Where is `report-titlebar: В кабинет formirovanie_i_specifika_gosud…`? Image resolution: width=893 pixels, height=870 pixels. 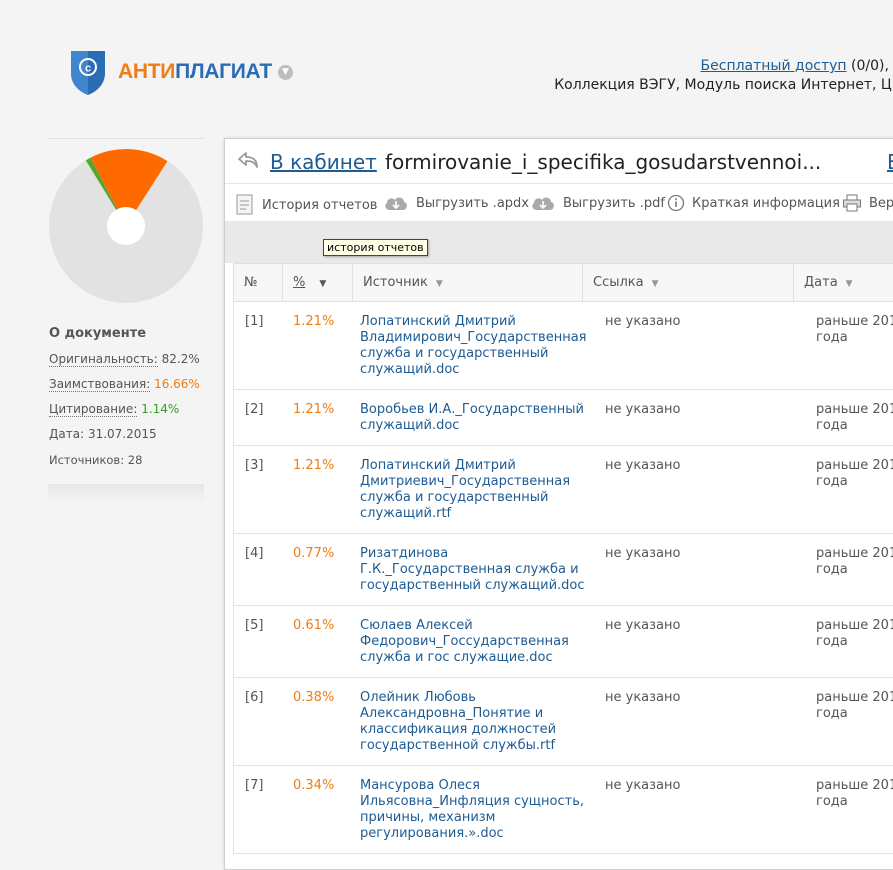
report-titlebar: В кабинет formirovanie_i_specifika_gosud… is located at coordinates (559, 161).